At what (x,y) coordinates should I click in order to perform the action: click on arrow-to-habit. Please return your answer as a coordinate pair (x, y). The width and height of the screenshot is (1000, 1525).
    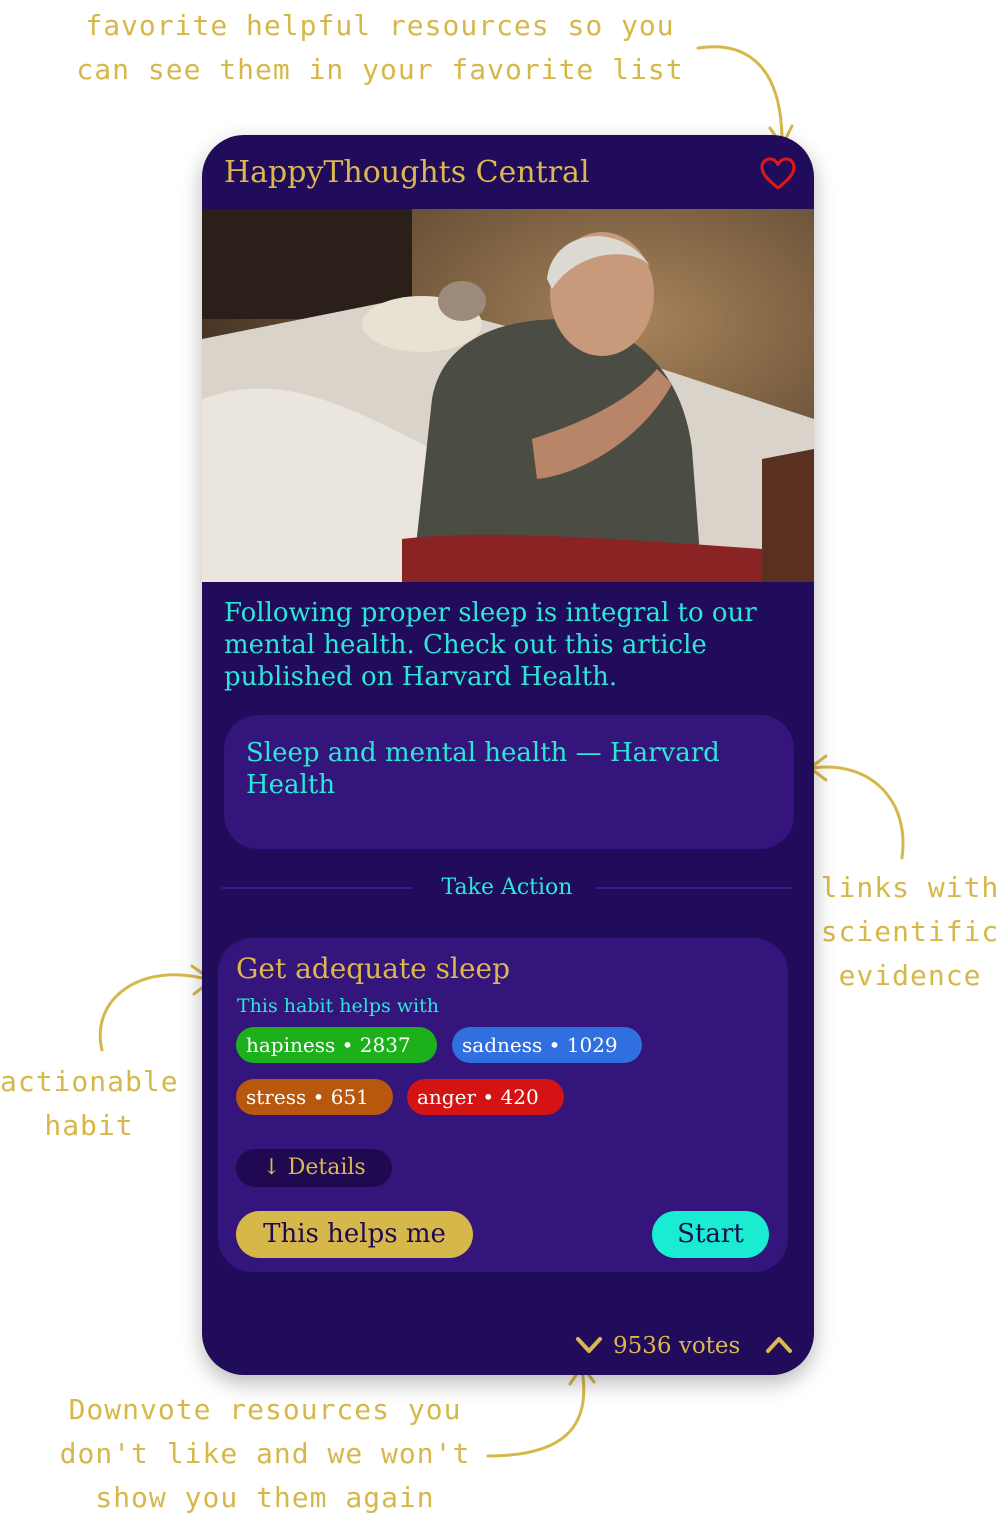
    Looking at the image, I should click on (155, 1012).